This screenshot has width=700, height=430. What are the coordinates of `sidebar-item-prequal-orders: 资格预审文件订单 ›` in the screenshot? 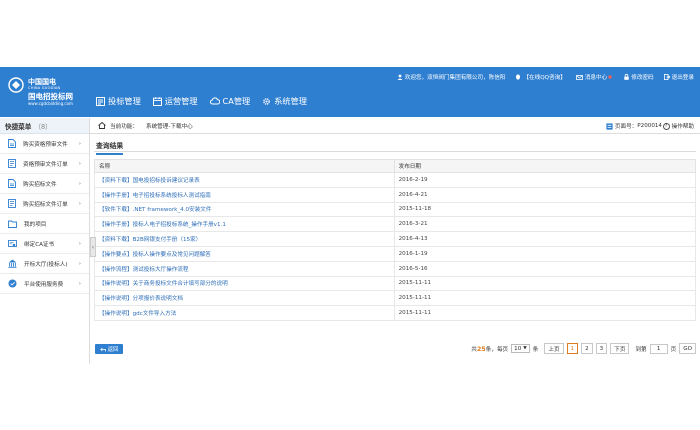 It's located at (44, 164).